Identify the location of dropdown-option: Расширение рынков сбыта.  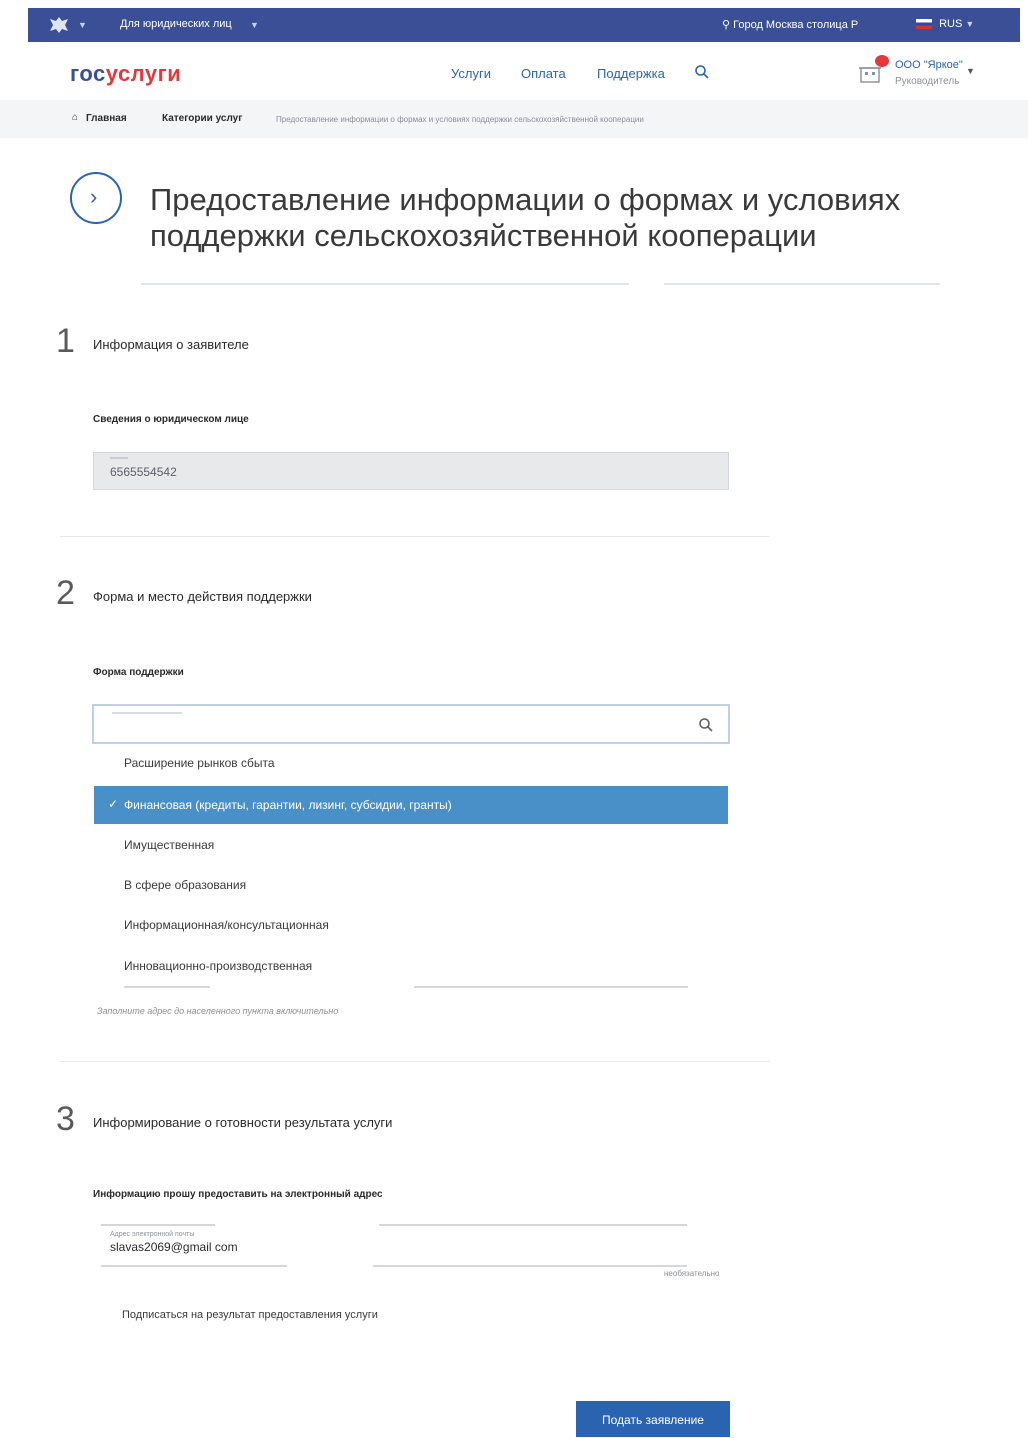
(411, 763).